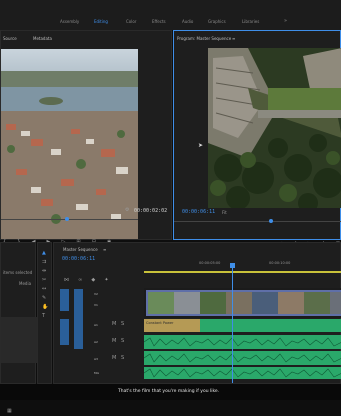  I want to click on program-fit-select: Fit, so click(224, 212).